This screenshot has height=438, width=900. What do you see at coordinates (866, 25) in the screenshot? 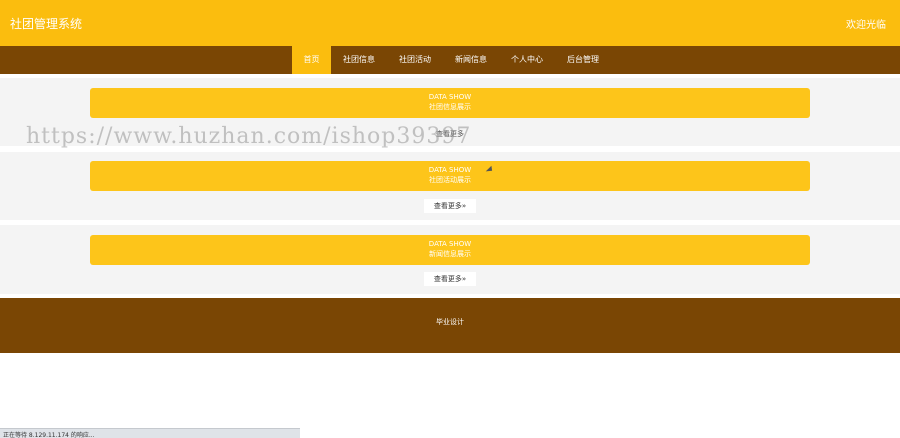
I see `welcome-text: 欢迎光临` at bounding box center [866, 25].